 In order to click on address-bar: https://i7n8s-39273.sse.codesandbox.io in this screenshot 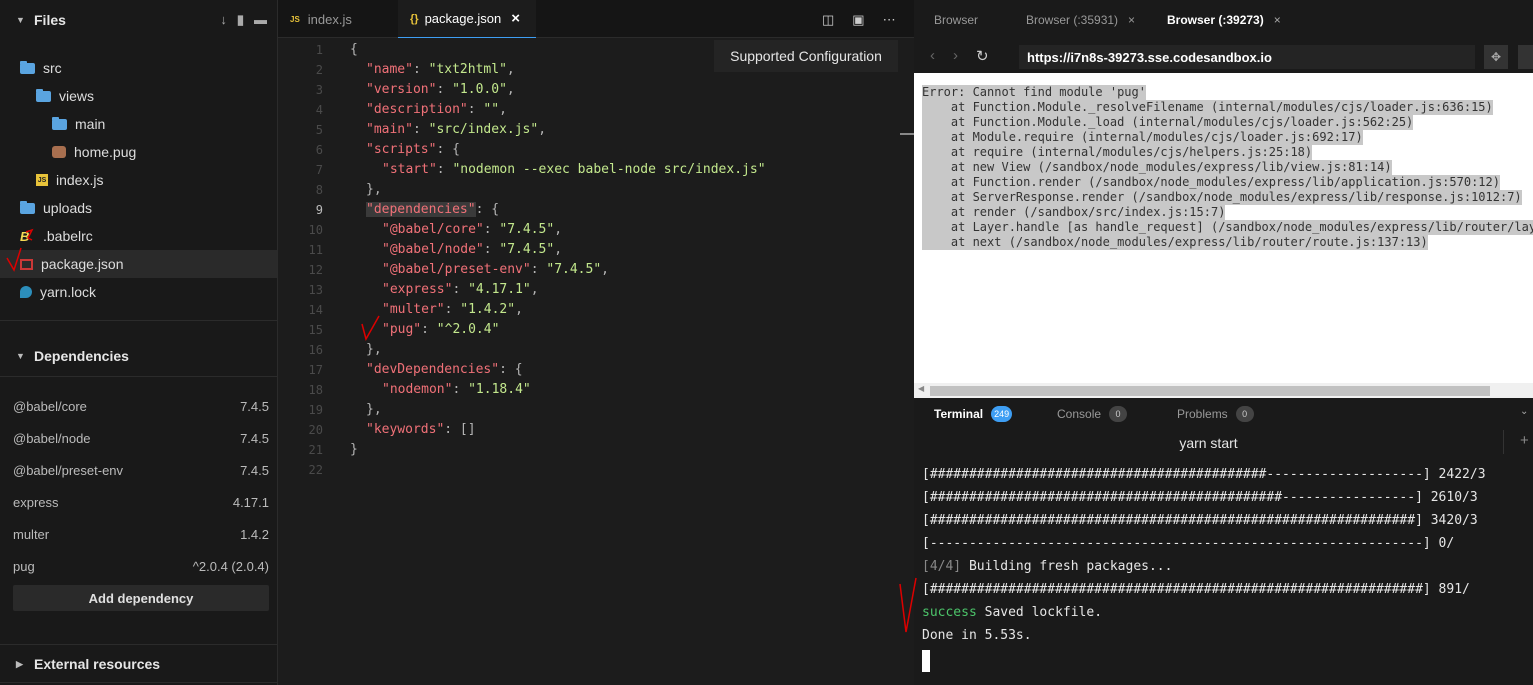, I will do `click(1247, 57)`.